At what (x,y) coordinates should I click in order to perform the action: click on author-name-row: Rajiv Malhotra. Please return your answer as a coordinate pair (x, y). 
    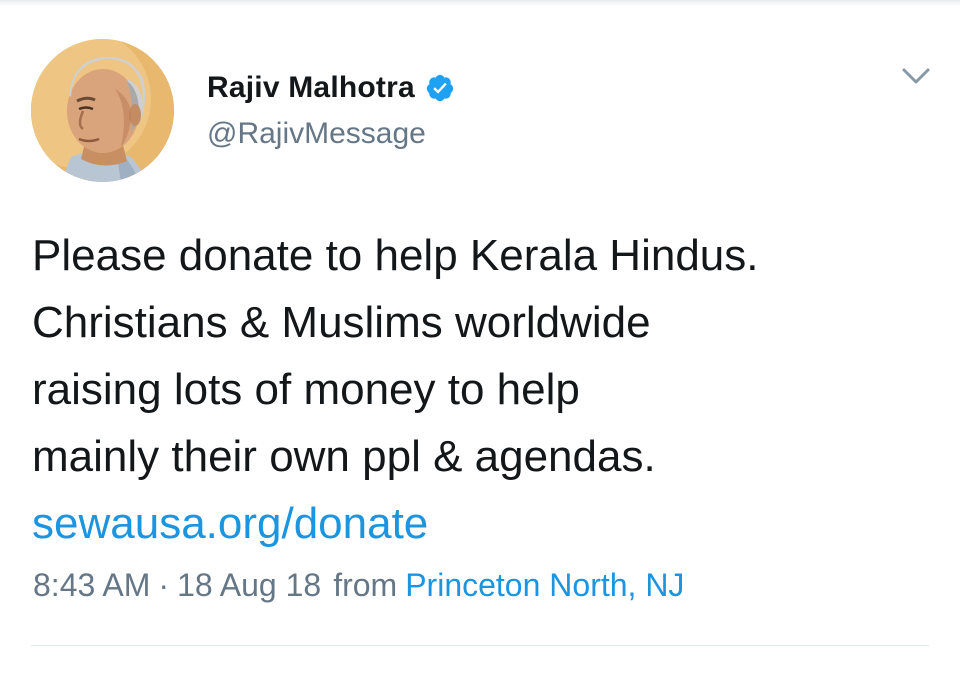
    Looking at the image, I should click on (331, 88).